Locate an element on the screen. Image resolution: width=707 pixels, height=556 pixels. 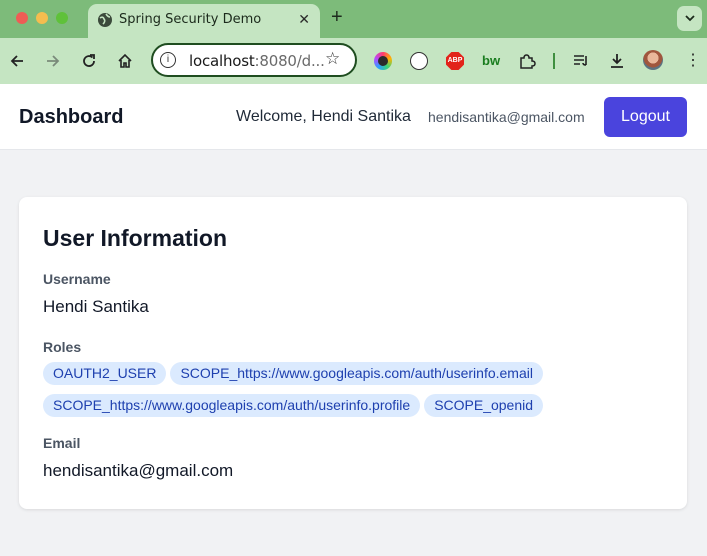
card-title: User Information is located at coordinates (135, 238).